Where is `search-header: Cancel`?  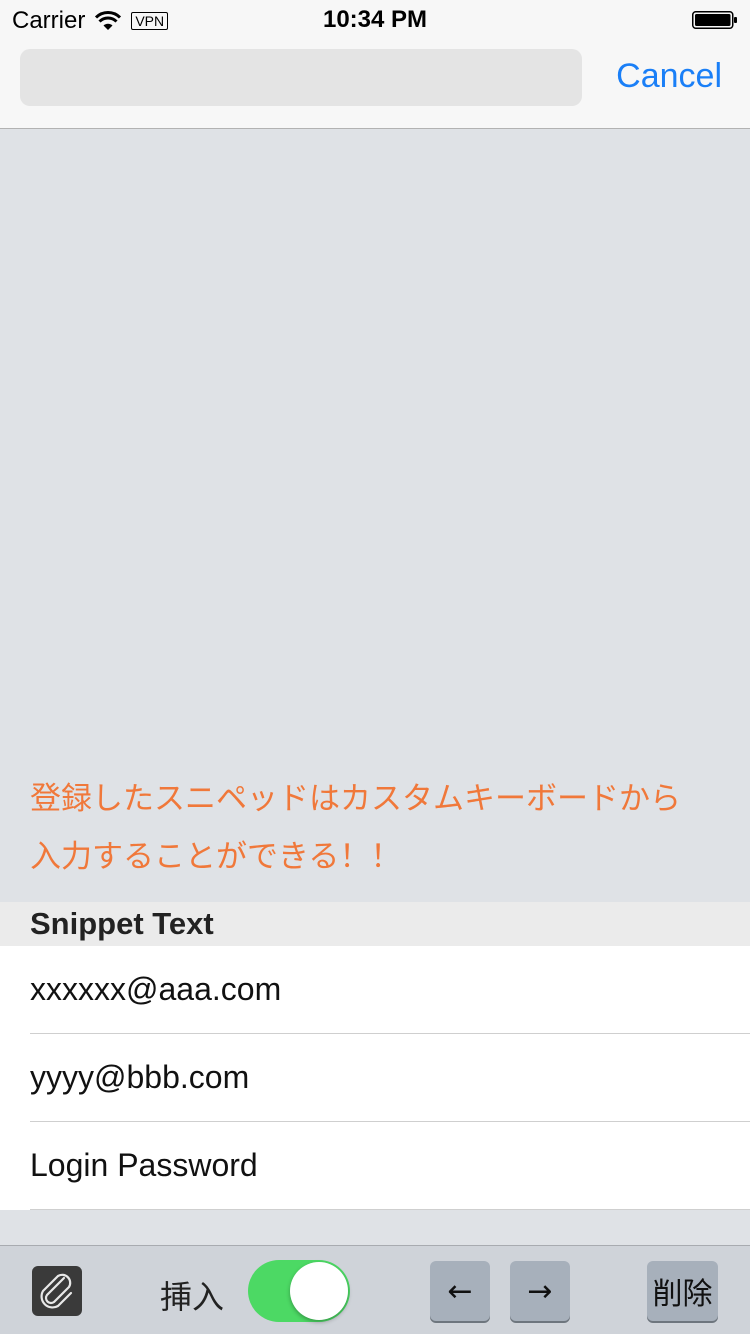
search-header: Cancel is located at coordinates (375, 84).